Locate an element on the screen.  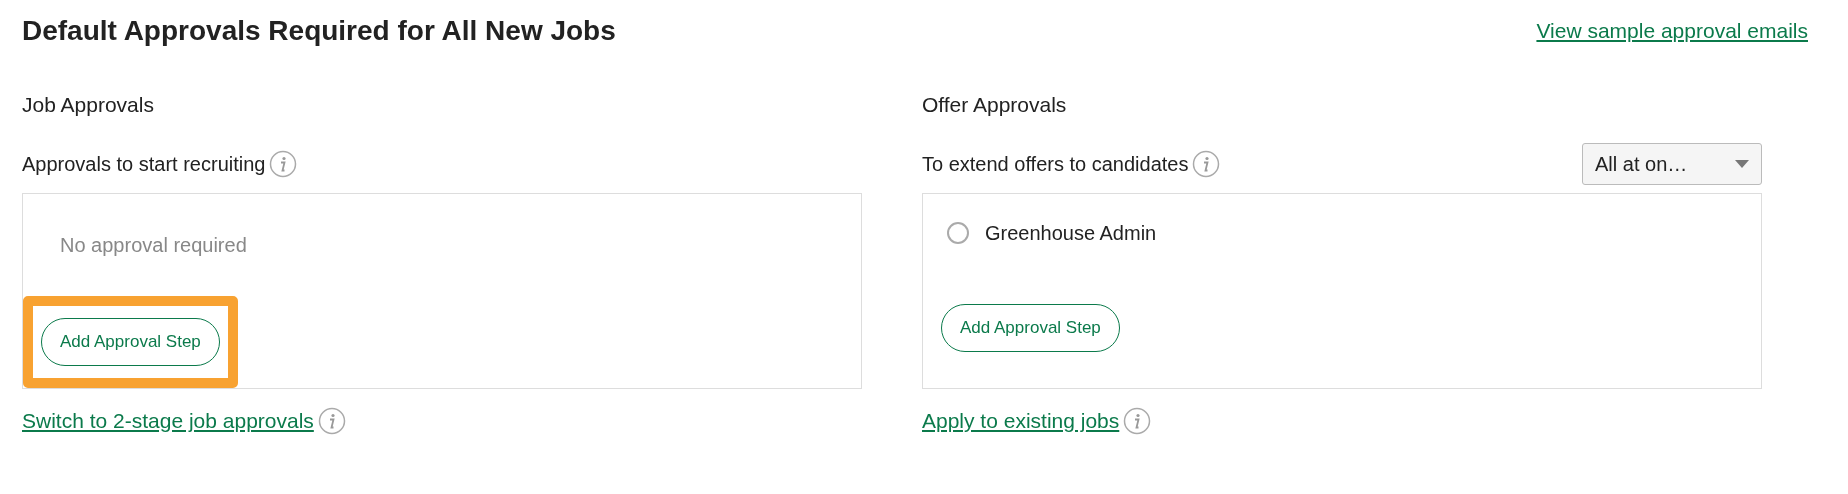
empty-message: No approval required is located at coordinates (154, 245).